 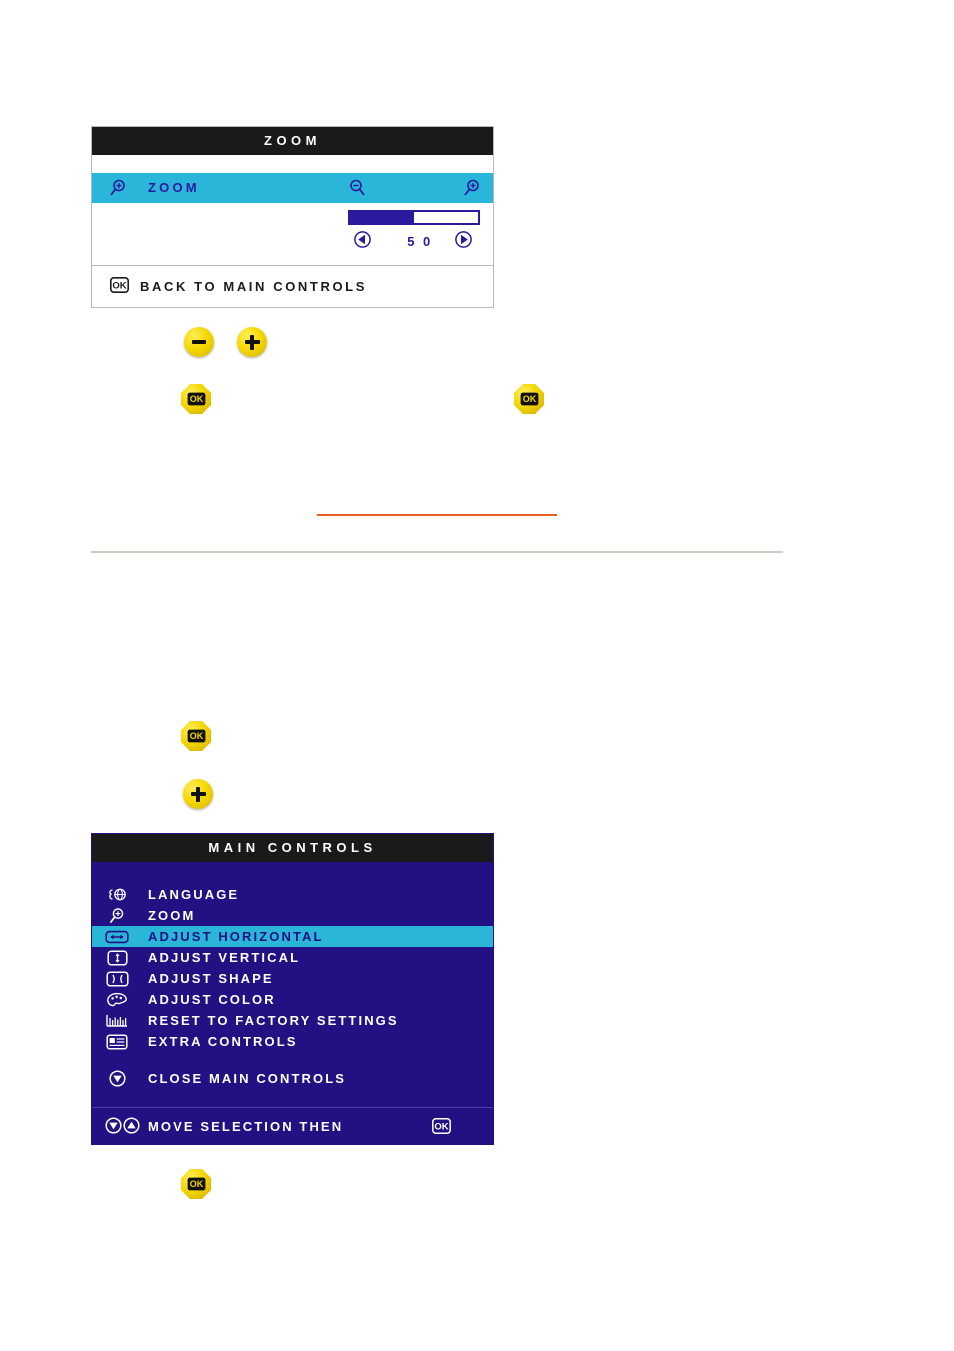 I want to click on minus-icon, so click(x=199, y=342).